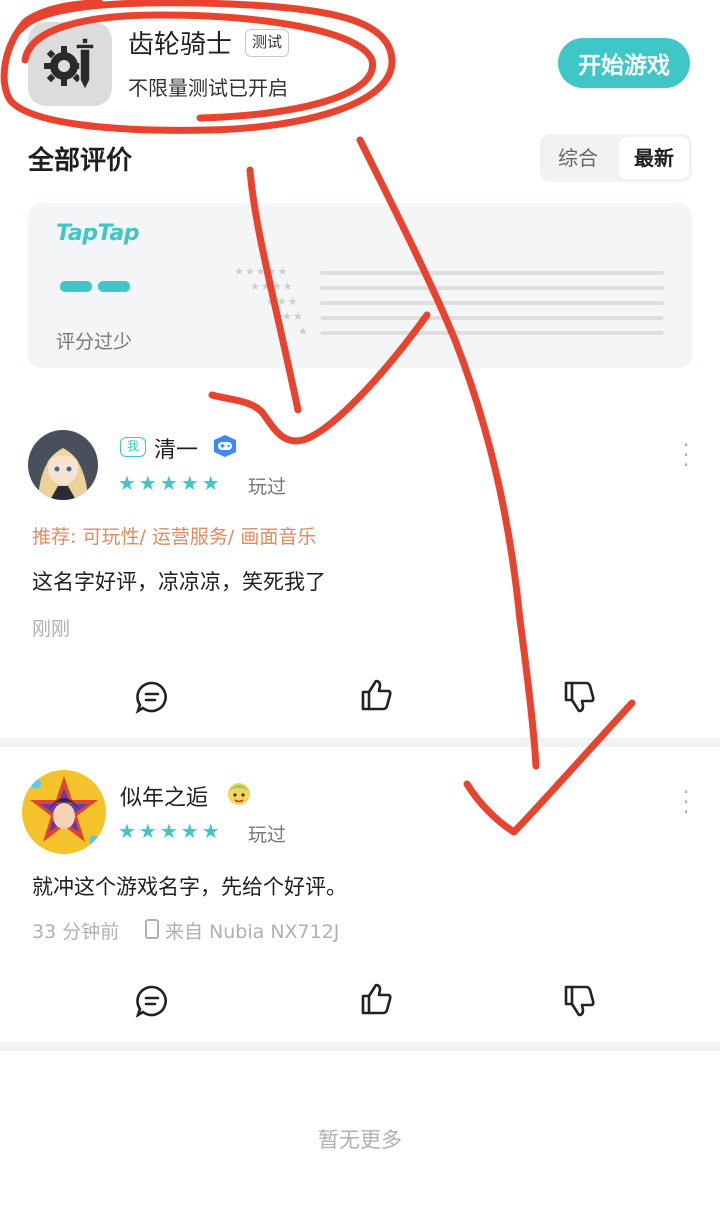 The width and height of the screenshot is (720, 1221). What do you see at coordinates (94, 342) in the screenshot?
I see `rating-note: 评分过少` at bounding box center [94, 342].